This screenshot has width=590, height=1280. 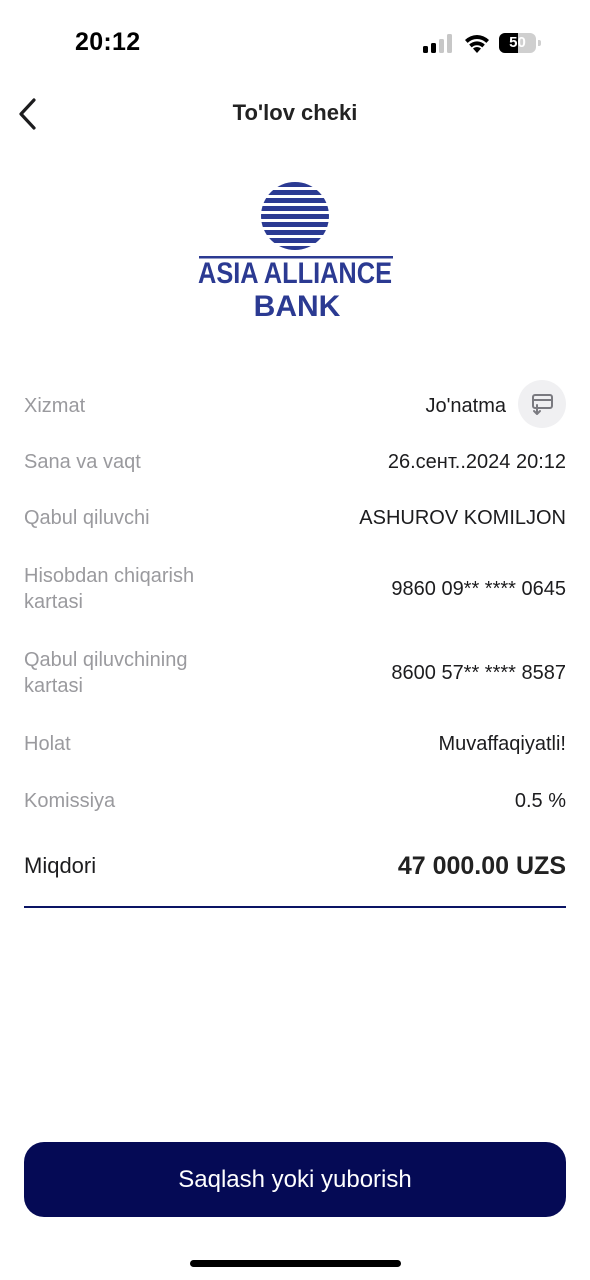 I want to click on amount-label: Miqdori, so click(x=60, y=865).